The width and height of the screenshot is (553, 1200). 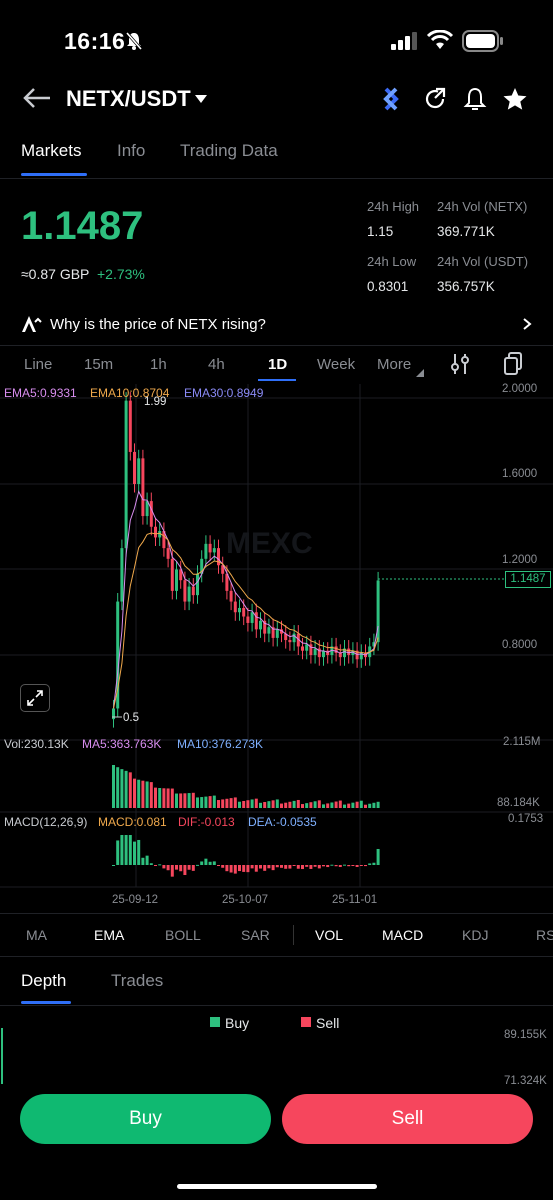 I want to click on ema5-line, so click(x=246, y=599).